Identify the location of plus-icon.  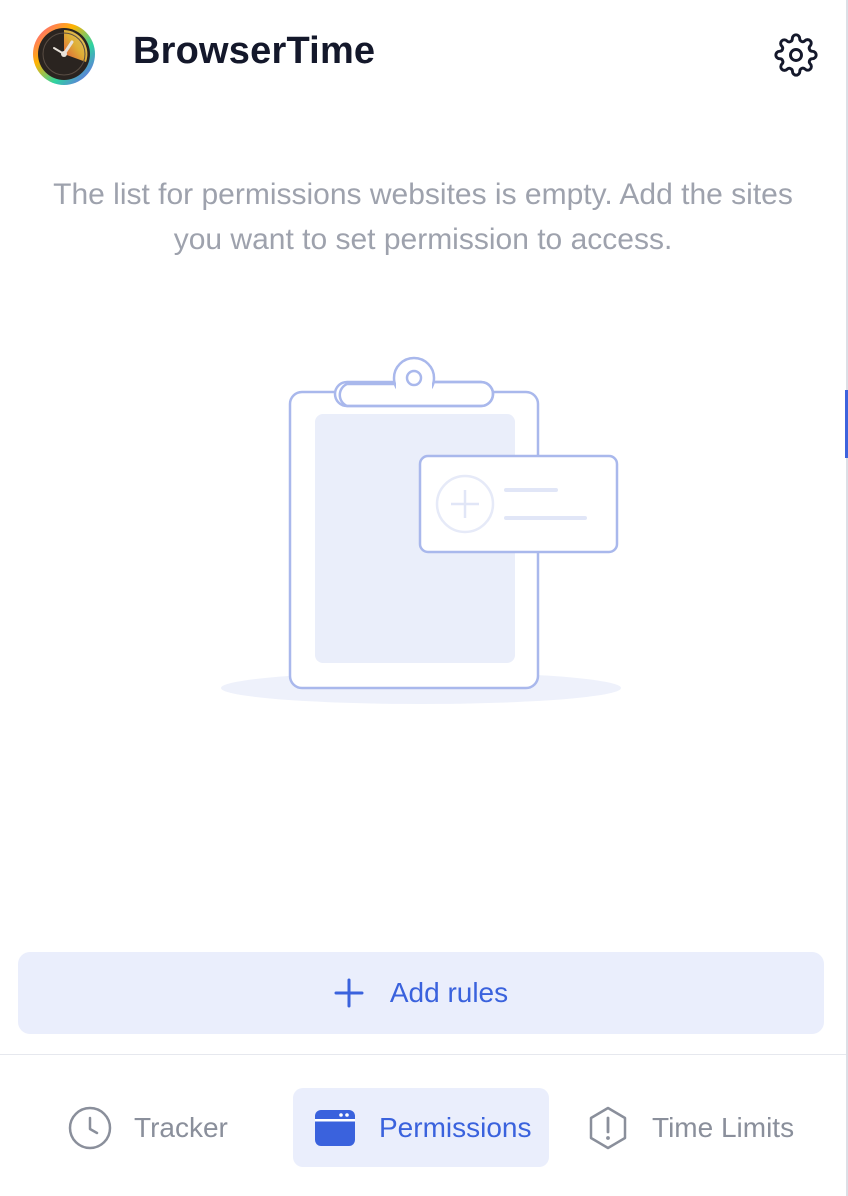
(349, 993).